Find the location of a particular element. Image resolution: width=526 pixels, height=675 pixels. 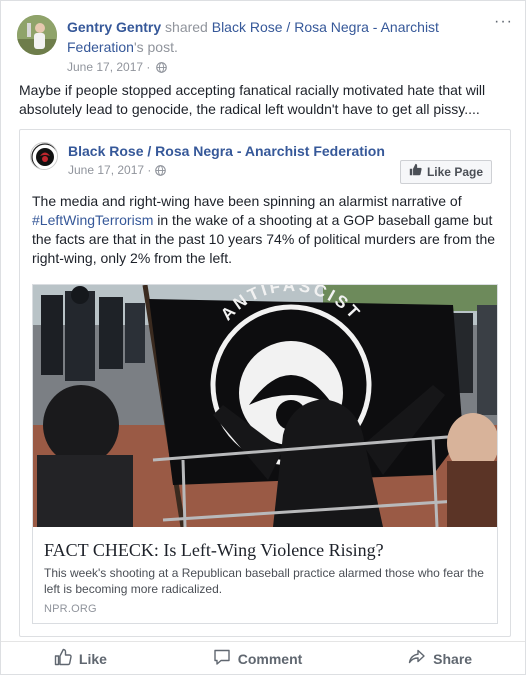

shared-post-meta: June 17, 2017 · is located at coordinates (117, 171).